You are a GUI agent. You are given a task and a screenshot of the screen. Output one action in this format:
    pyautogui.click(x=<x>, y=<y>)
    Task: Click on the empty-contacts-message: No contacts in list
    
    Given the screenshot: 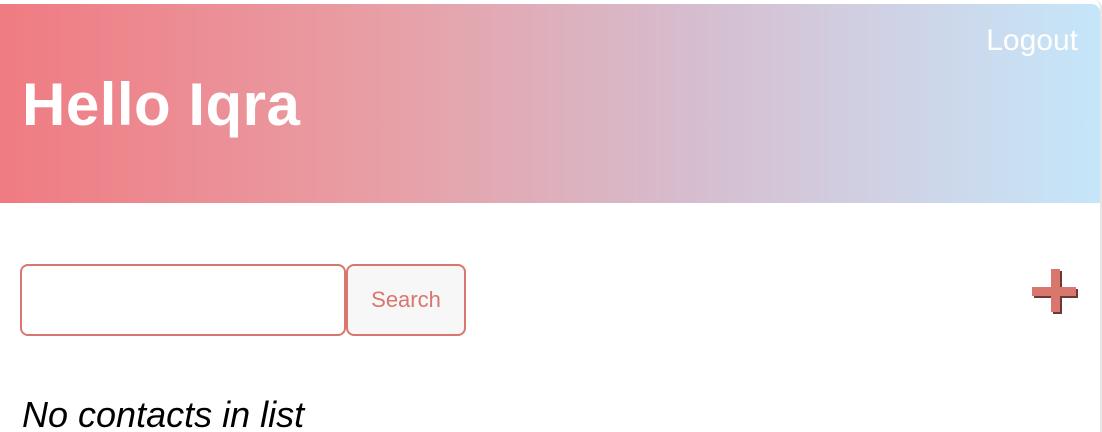 What is the action you would take?
    pyautogui.click(x=163, y=413)
    